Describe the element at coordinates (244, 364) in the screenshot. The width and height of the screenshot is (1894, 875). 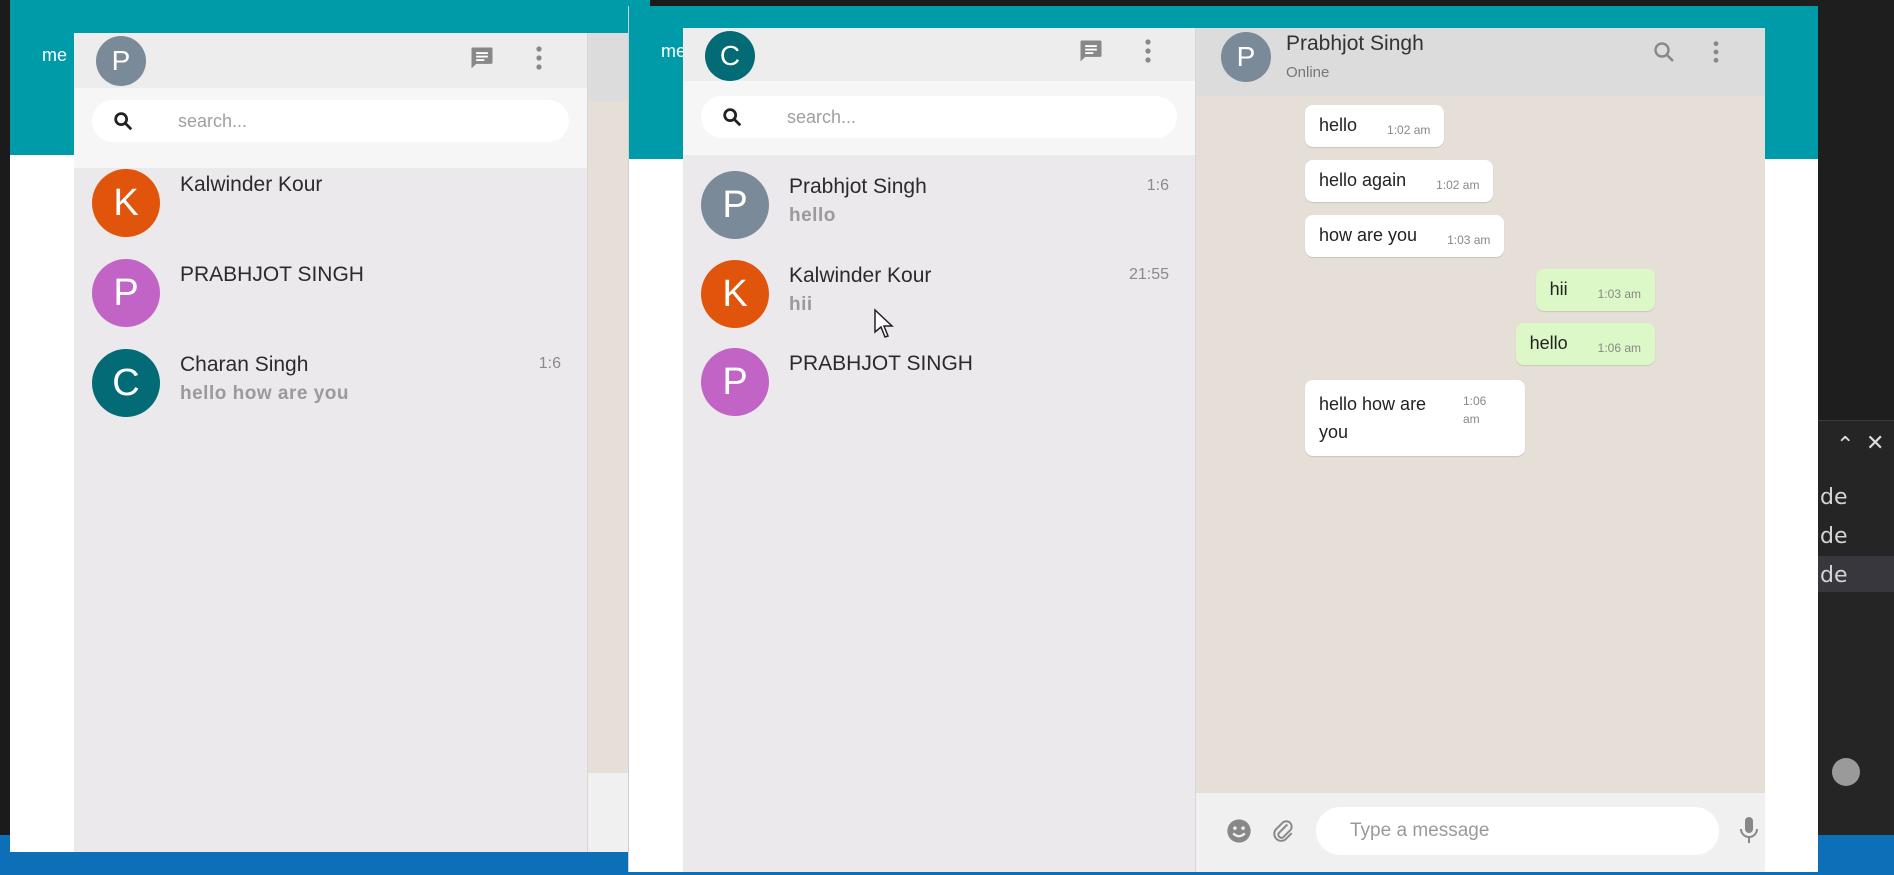
I see `contact-name: Charan Singh` at that location.